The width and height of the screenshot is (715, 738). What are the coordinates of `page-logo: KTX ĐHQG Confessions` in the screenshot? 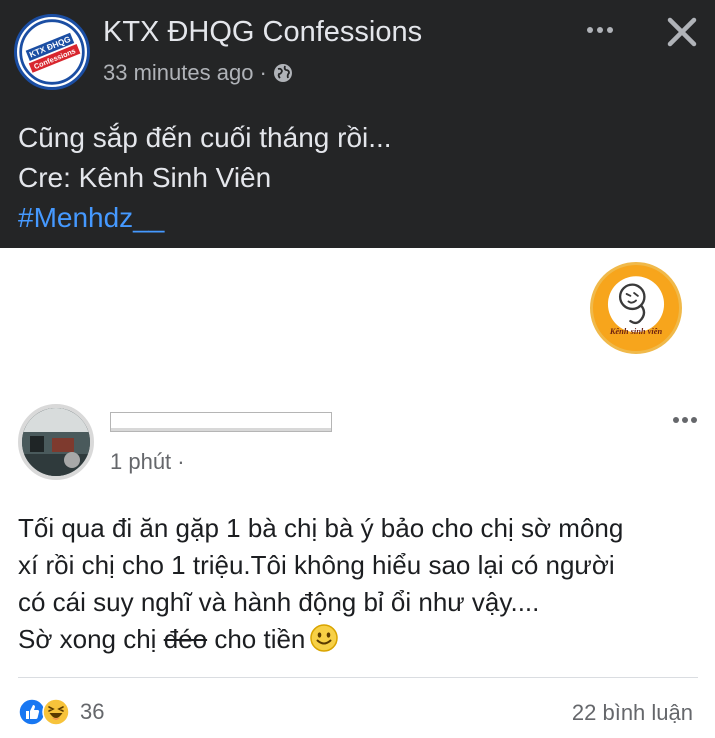 It's located at (52, 52).